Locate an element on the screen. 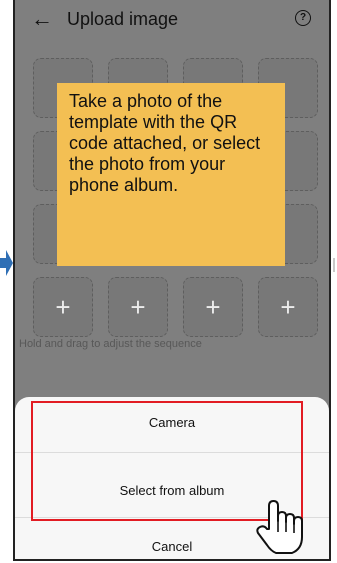 The height and width of the screenshot is (563, 337). top-bar: ← Upload image ? is located at coordinates (172, 21).